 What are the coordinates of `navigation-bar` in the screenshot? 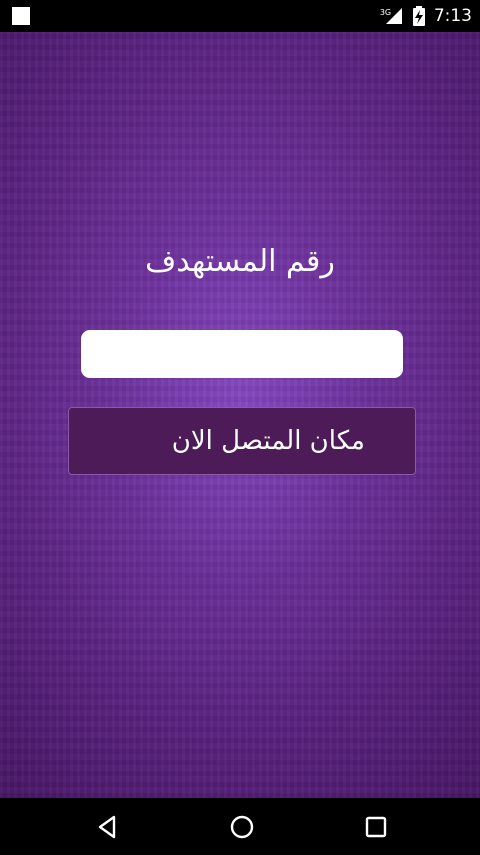 It's located at (240, 826).